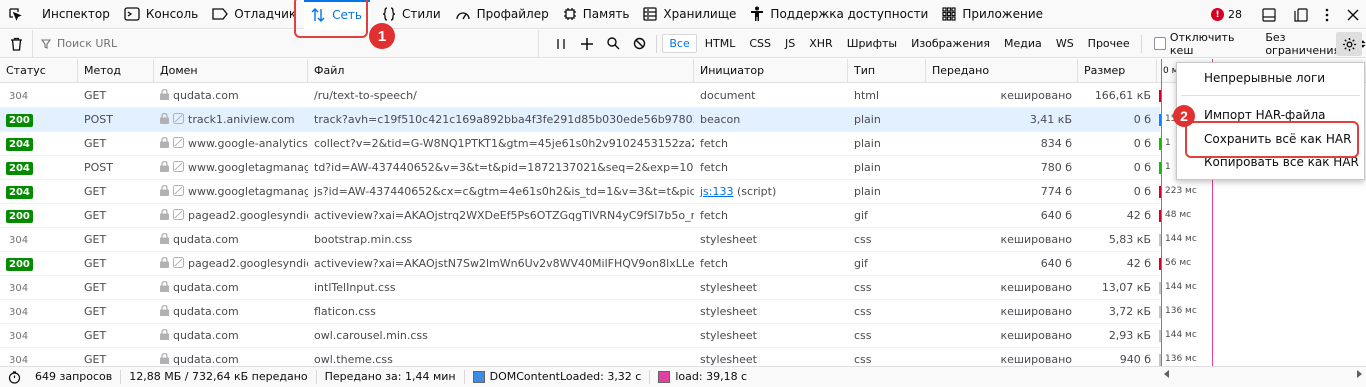 This screenshot has height=387, width=1366. What do you see at coordinates (1023, 43) in the screenshot?
I see `filter-type-media: Медиа` at bounding box center [1023, 43].